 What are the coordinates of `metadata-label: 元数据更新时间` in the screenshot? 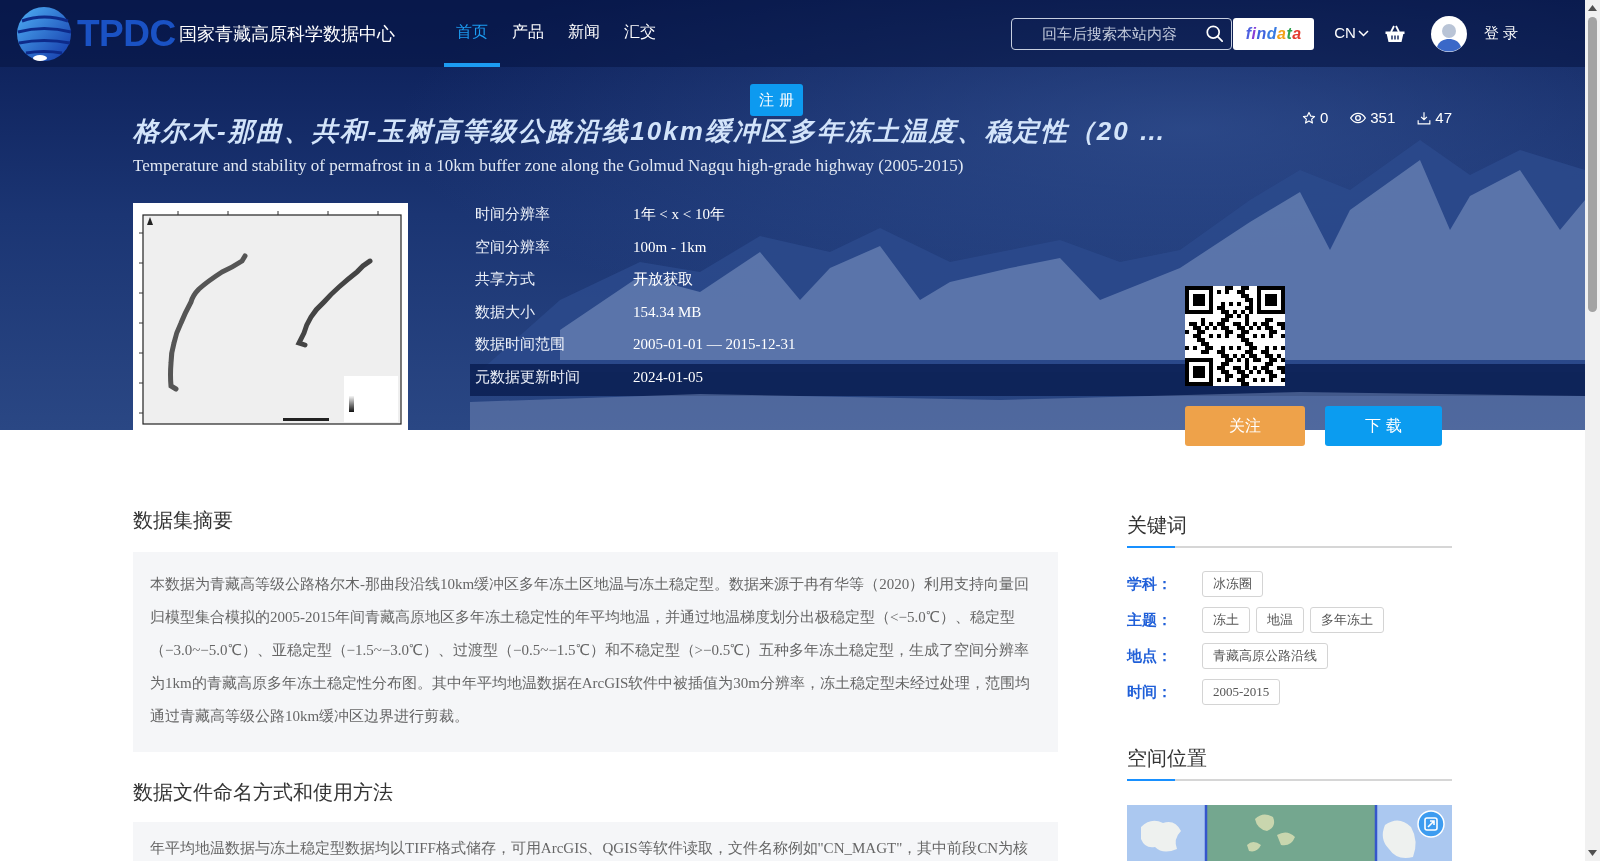 It's located at (528, 376).